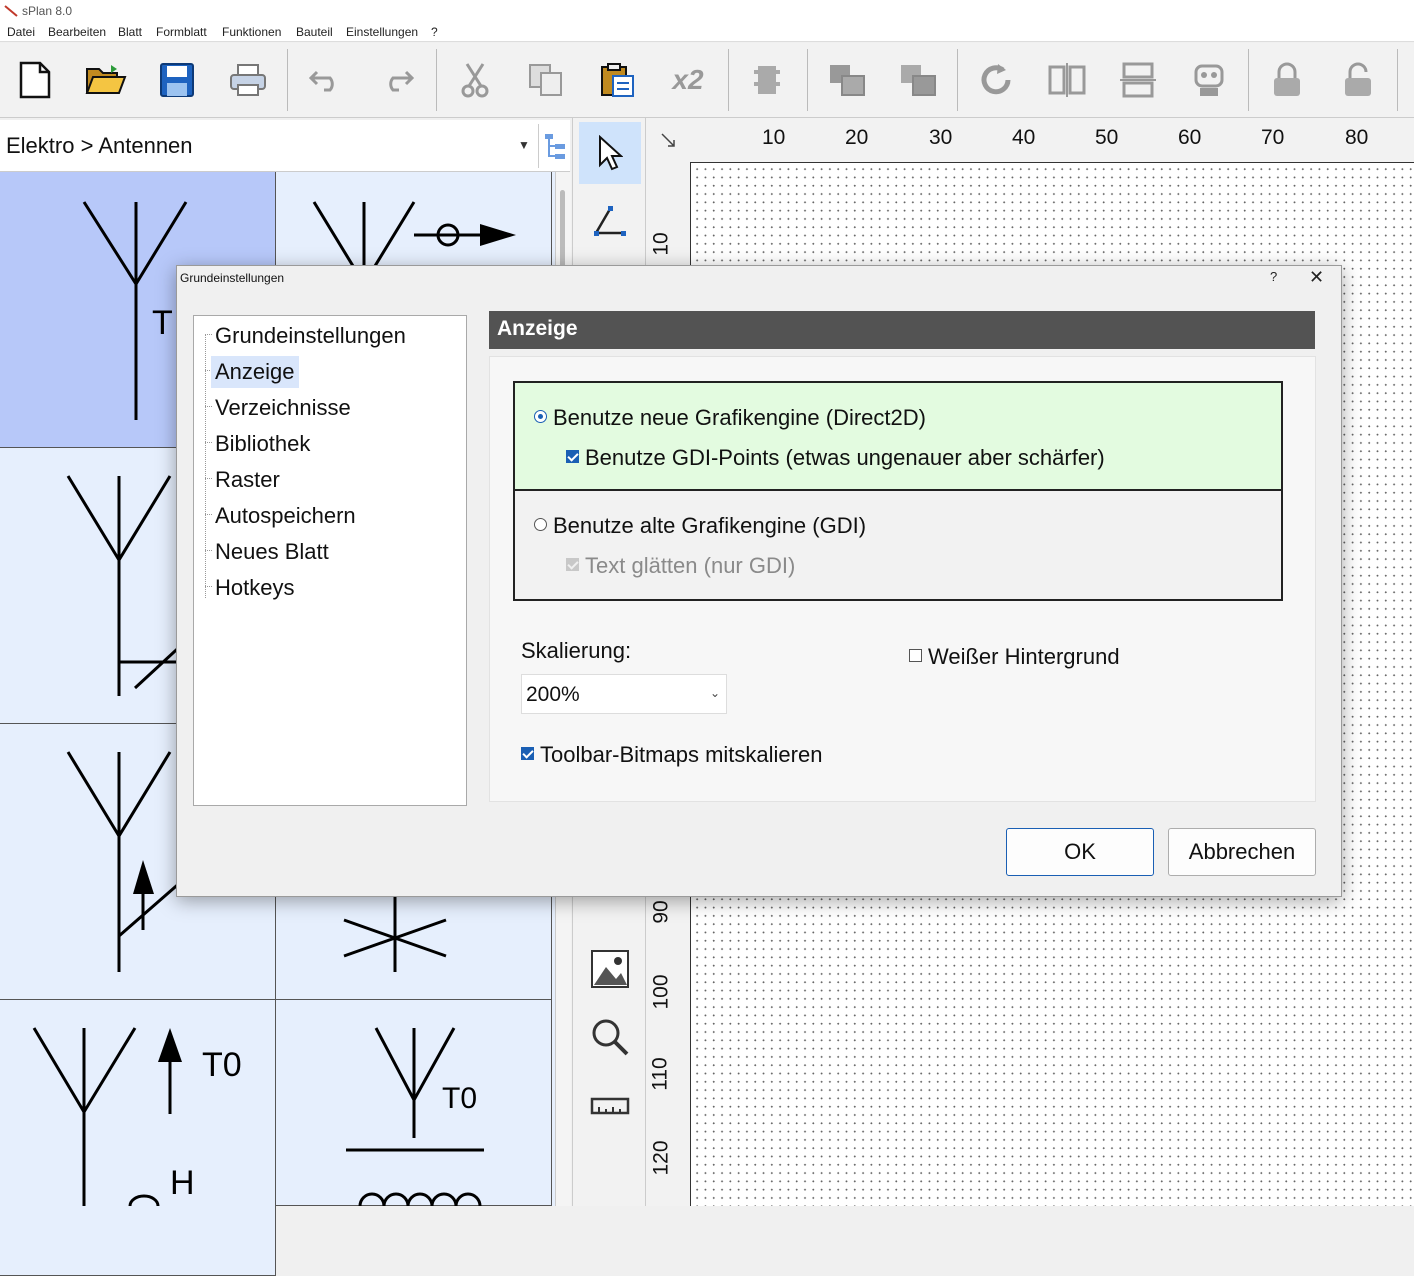  What do you see at coordinates (272, 552) in the screenshot?
I see `nav-item-neues-blatt: Neues Blatt` at bounding box center [272, 552].